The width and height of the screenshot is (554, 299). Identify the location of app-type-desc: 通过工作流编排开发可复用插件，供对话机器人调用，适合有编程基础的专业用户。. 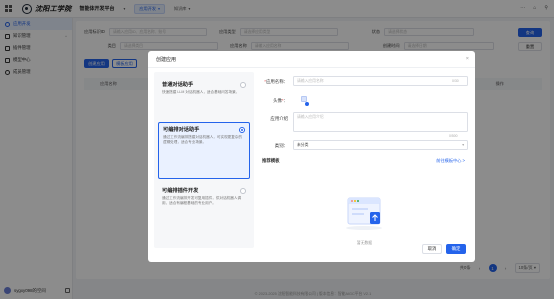
(202, 200).